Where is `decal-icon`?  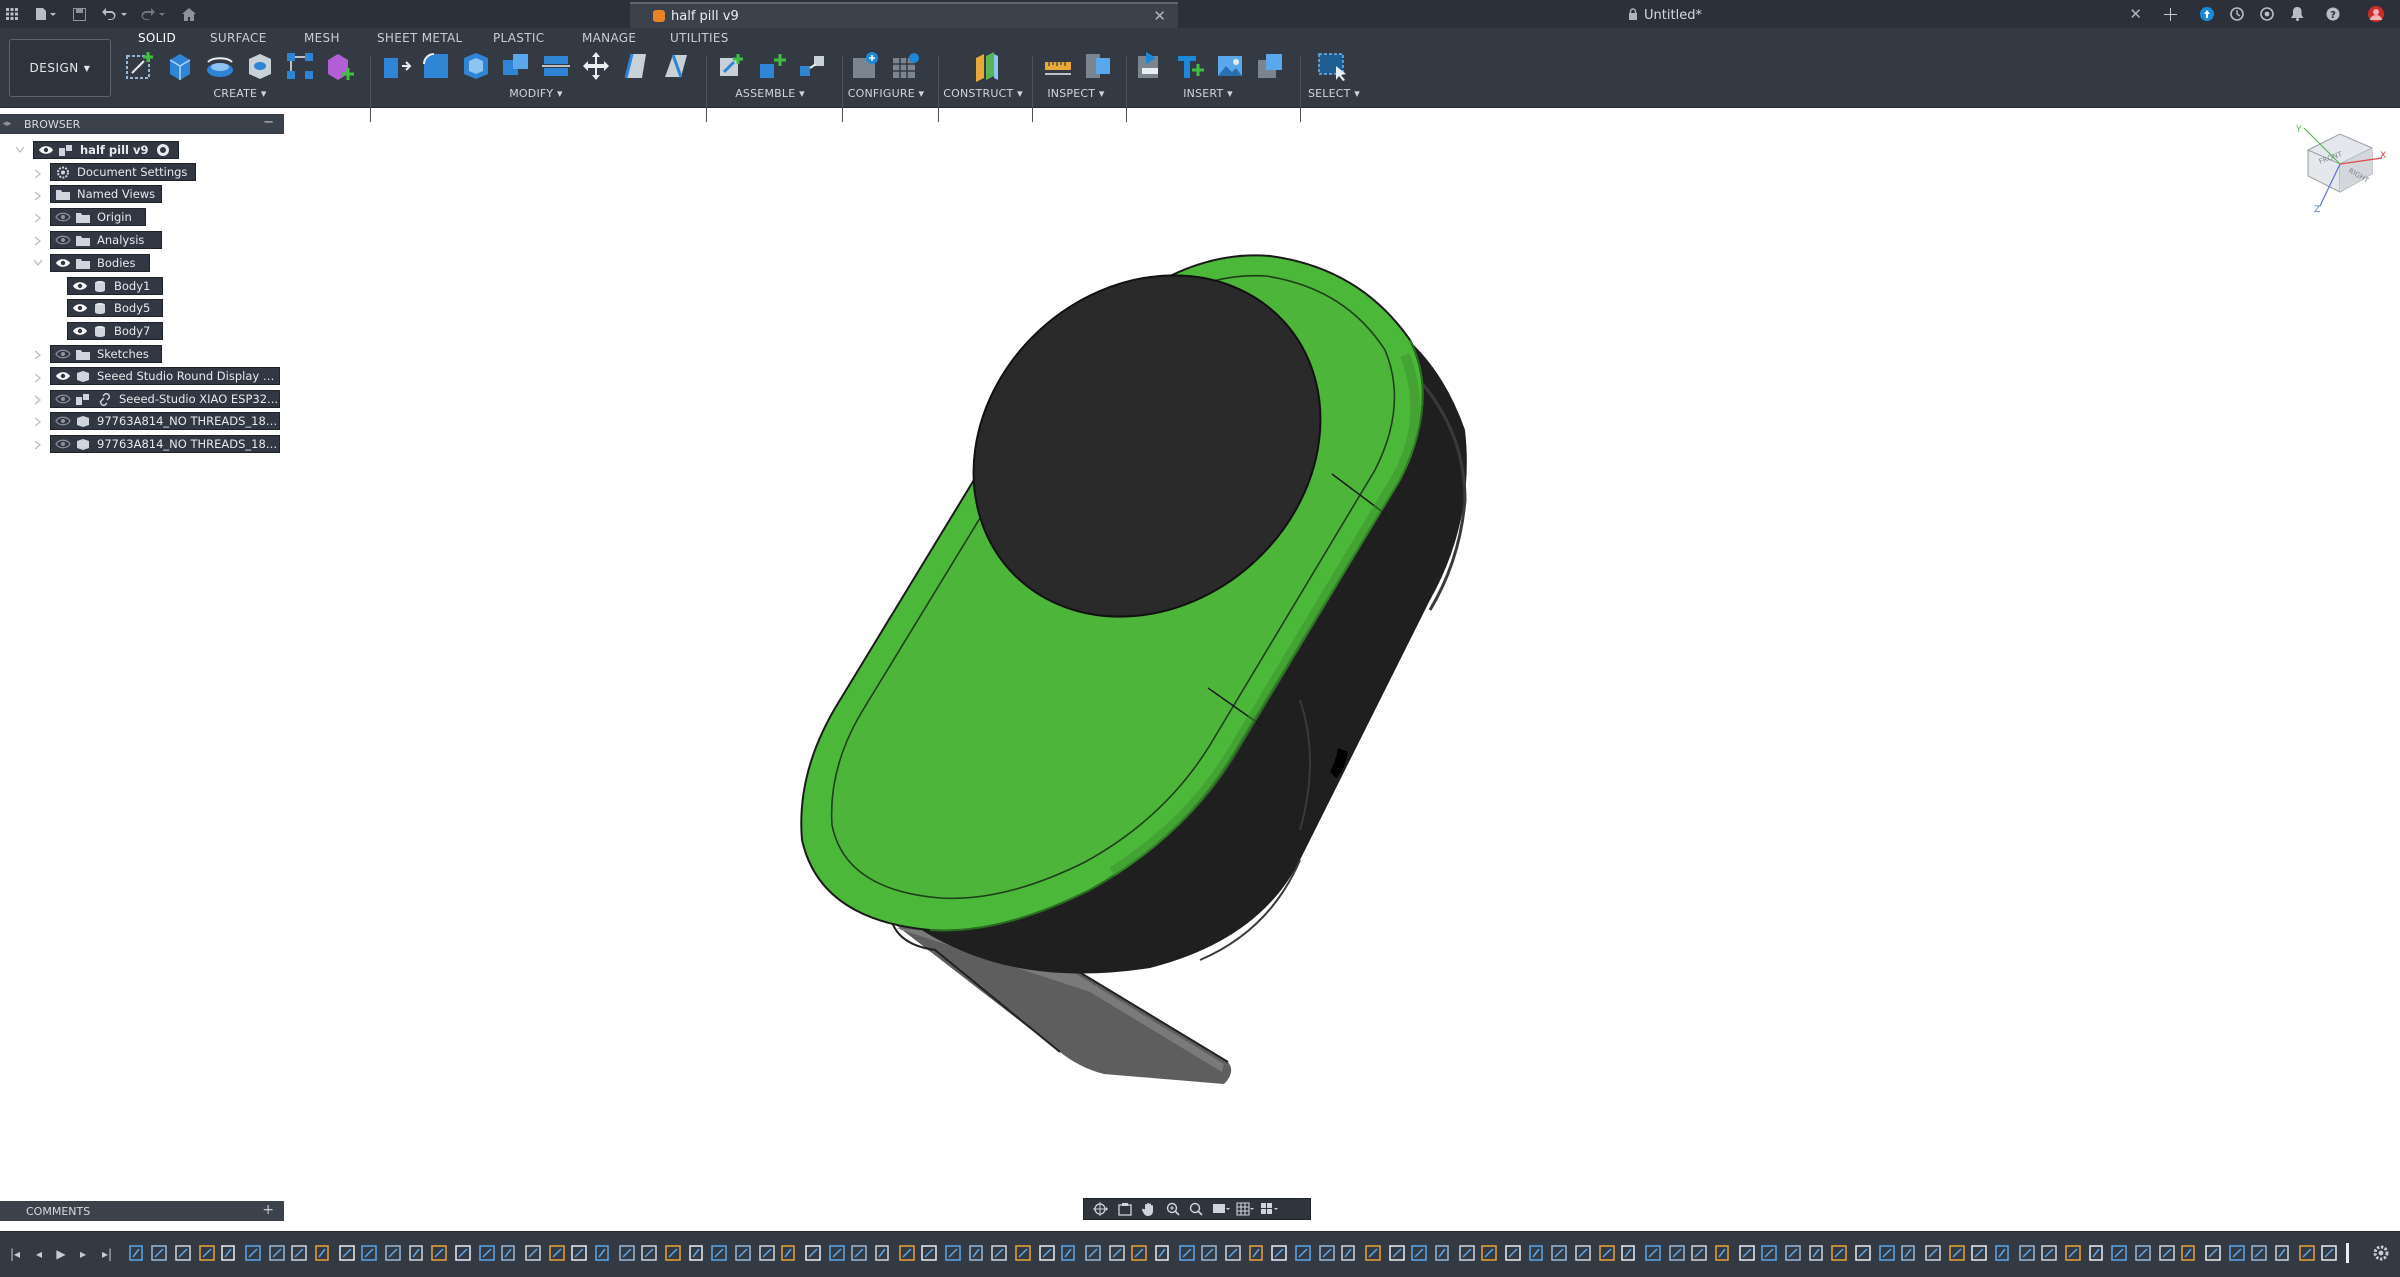
decal-icon is located at coordinates (1270, 66).